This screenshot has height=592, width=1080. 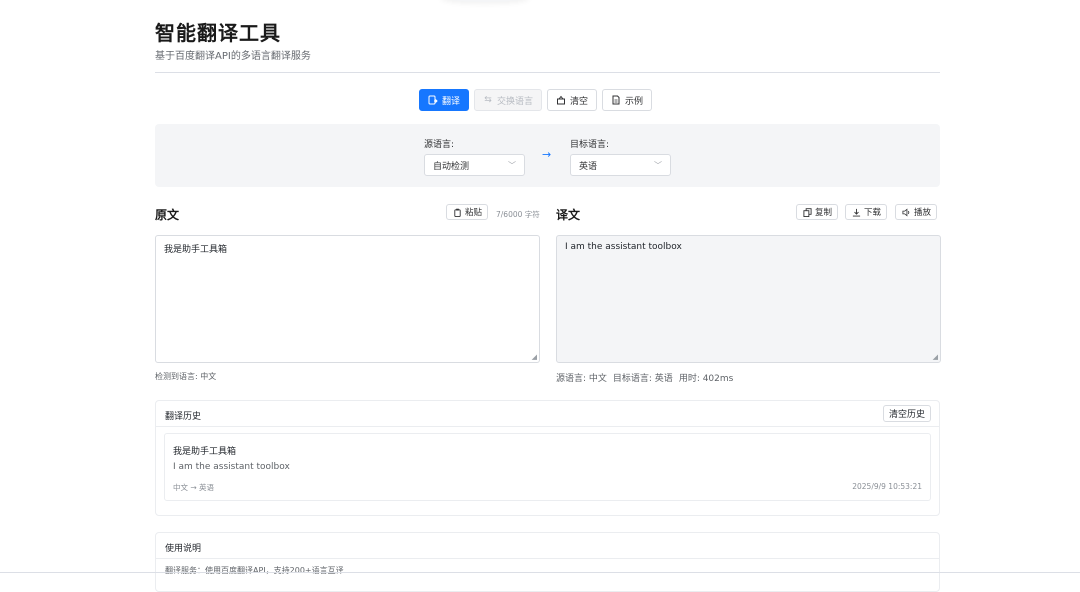 What do you see at coordinates (196, 250) in the screenshot?
I see `source-text: 我是助手工具箱` at bounding box center [196, 250].